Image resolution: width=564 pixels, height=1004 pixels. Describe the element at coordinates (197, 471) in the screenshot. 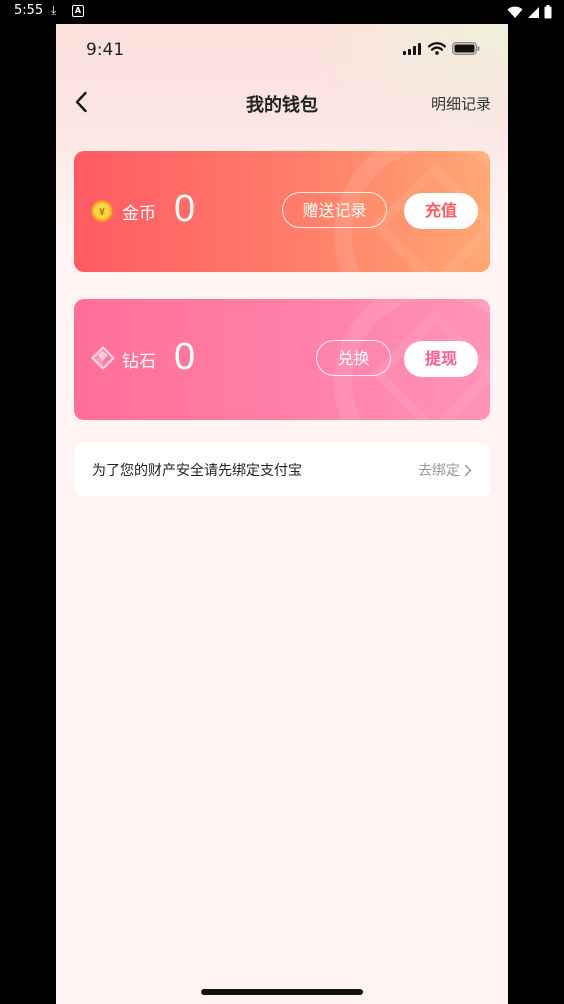

I see `notice-text: 为了您的财产安全请先绑定支付宝` at that location.